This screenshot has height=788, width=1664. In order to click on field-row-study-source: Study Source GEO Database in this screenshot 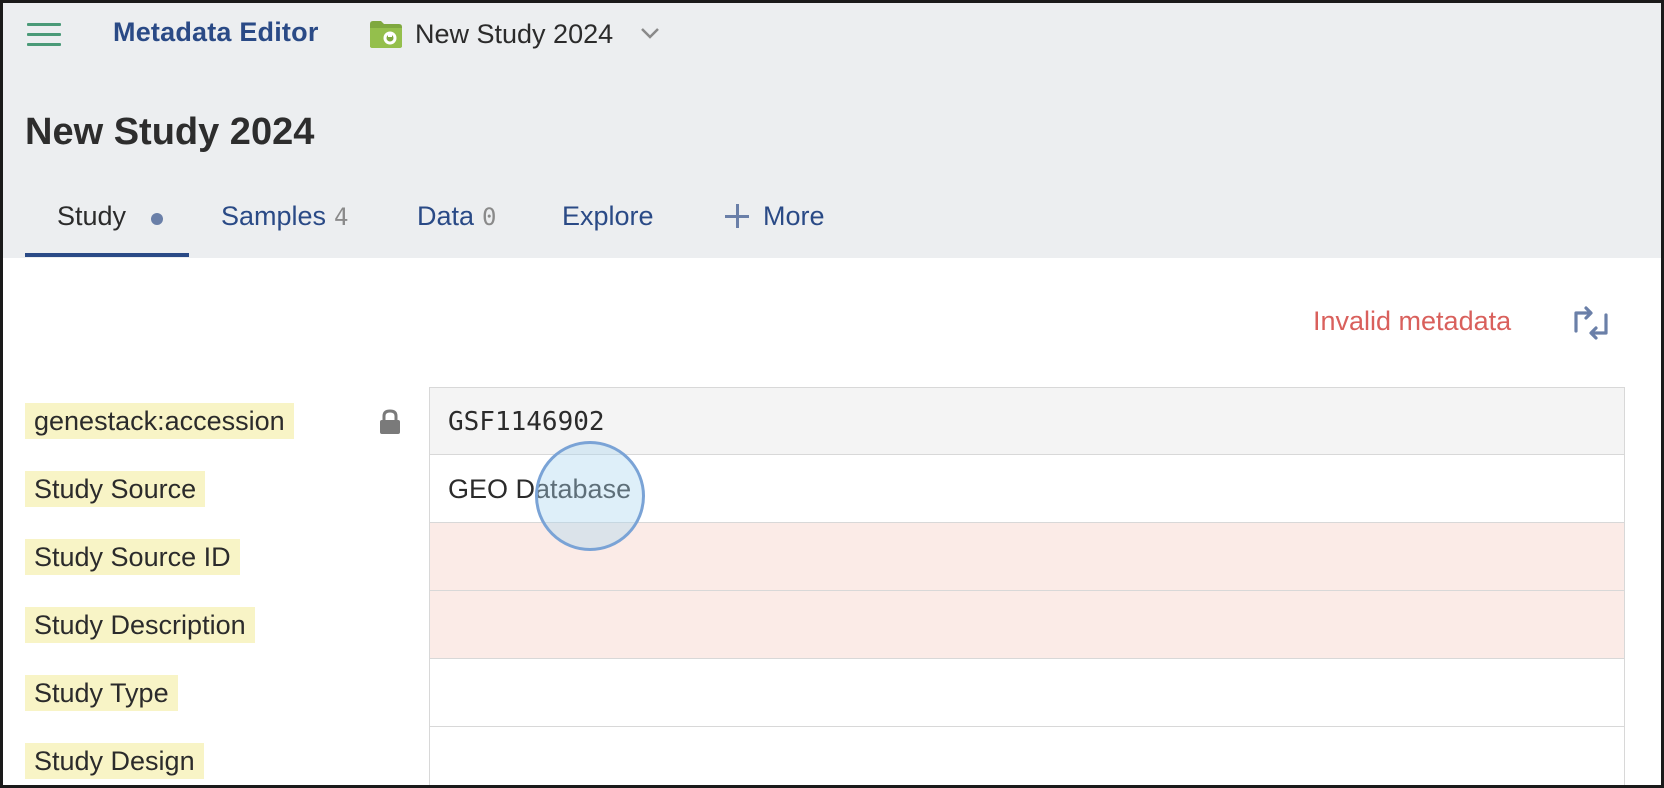, I will do `click(814, 489)`.